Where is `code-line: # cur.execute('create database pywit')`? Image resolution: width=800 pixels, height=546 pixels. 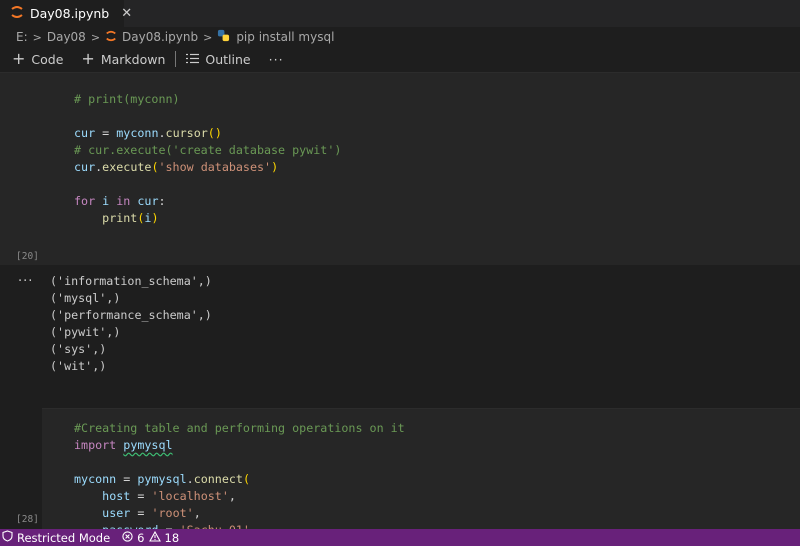
code-line: # cur.execute('create database pywit') is located at coordinates (208, 150).